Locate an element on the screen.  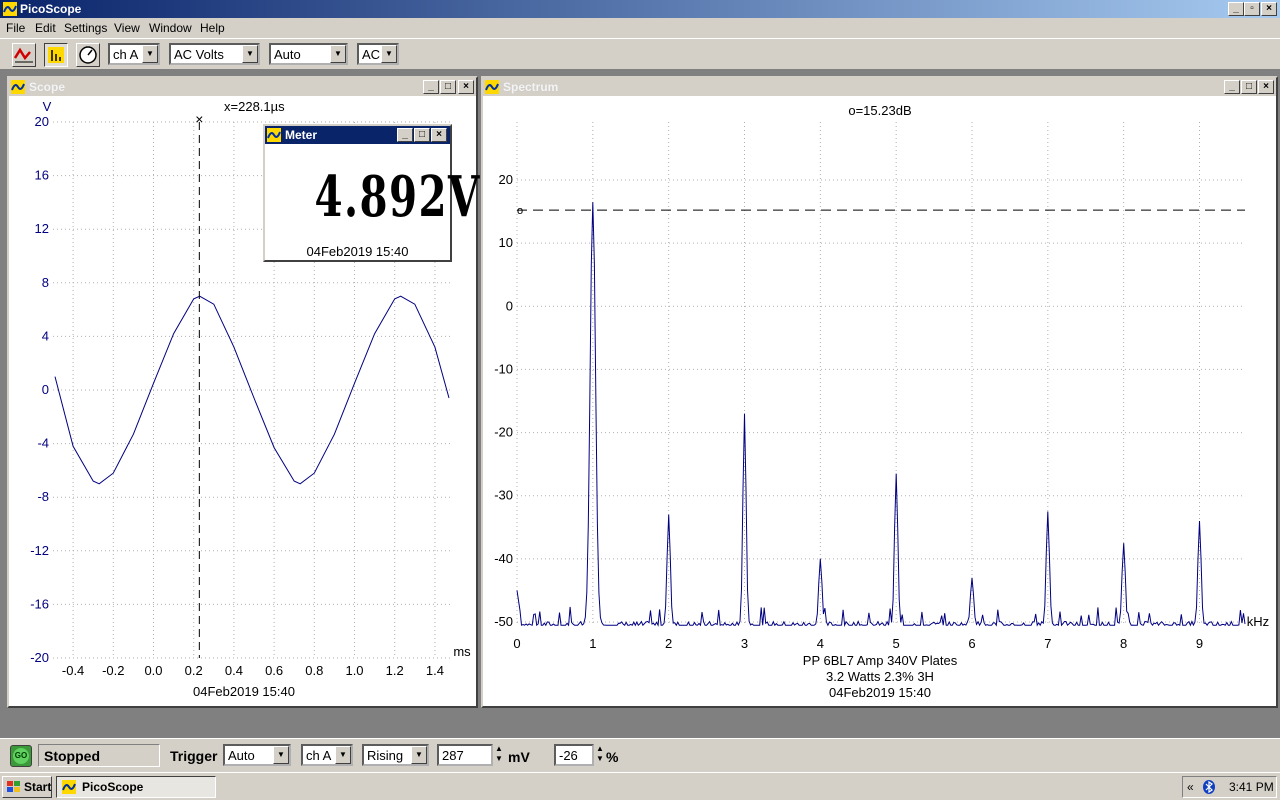
scope-title-bar: Scope _ □ × is located at coordinates (242, 87).